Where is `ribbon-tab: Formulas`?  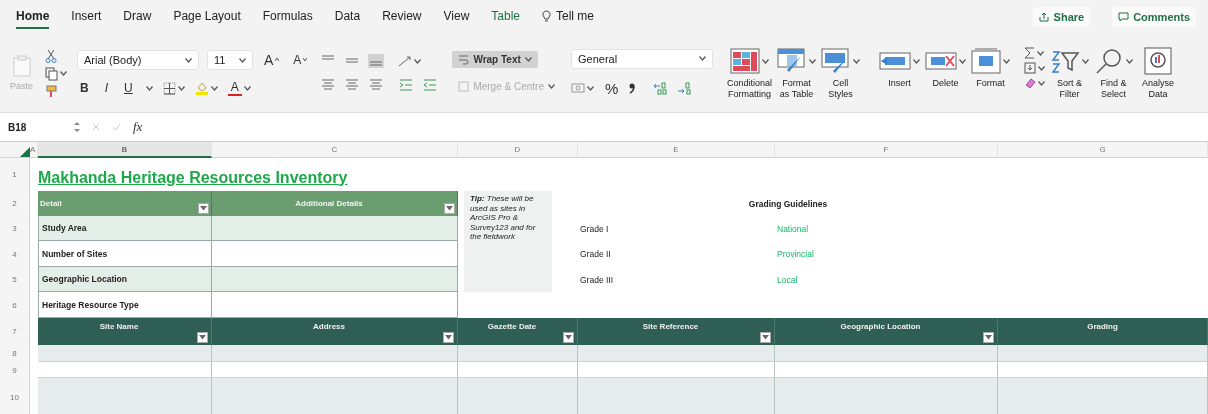
ribbon-tab: Formulas is located at coordinates (287, 17).